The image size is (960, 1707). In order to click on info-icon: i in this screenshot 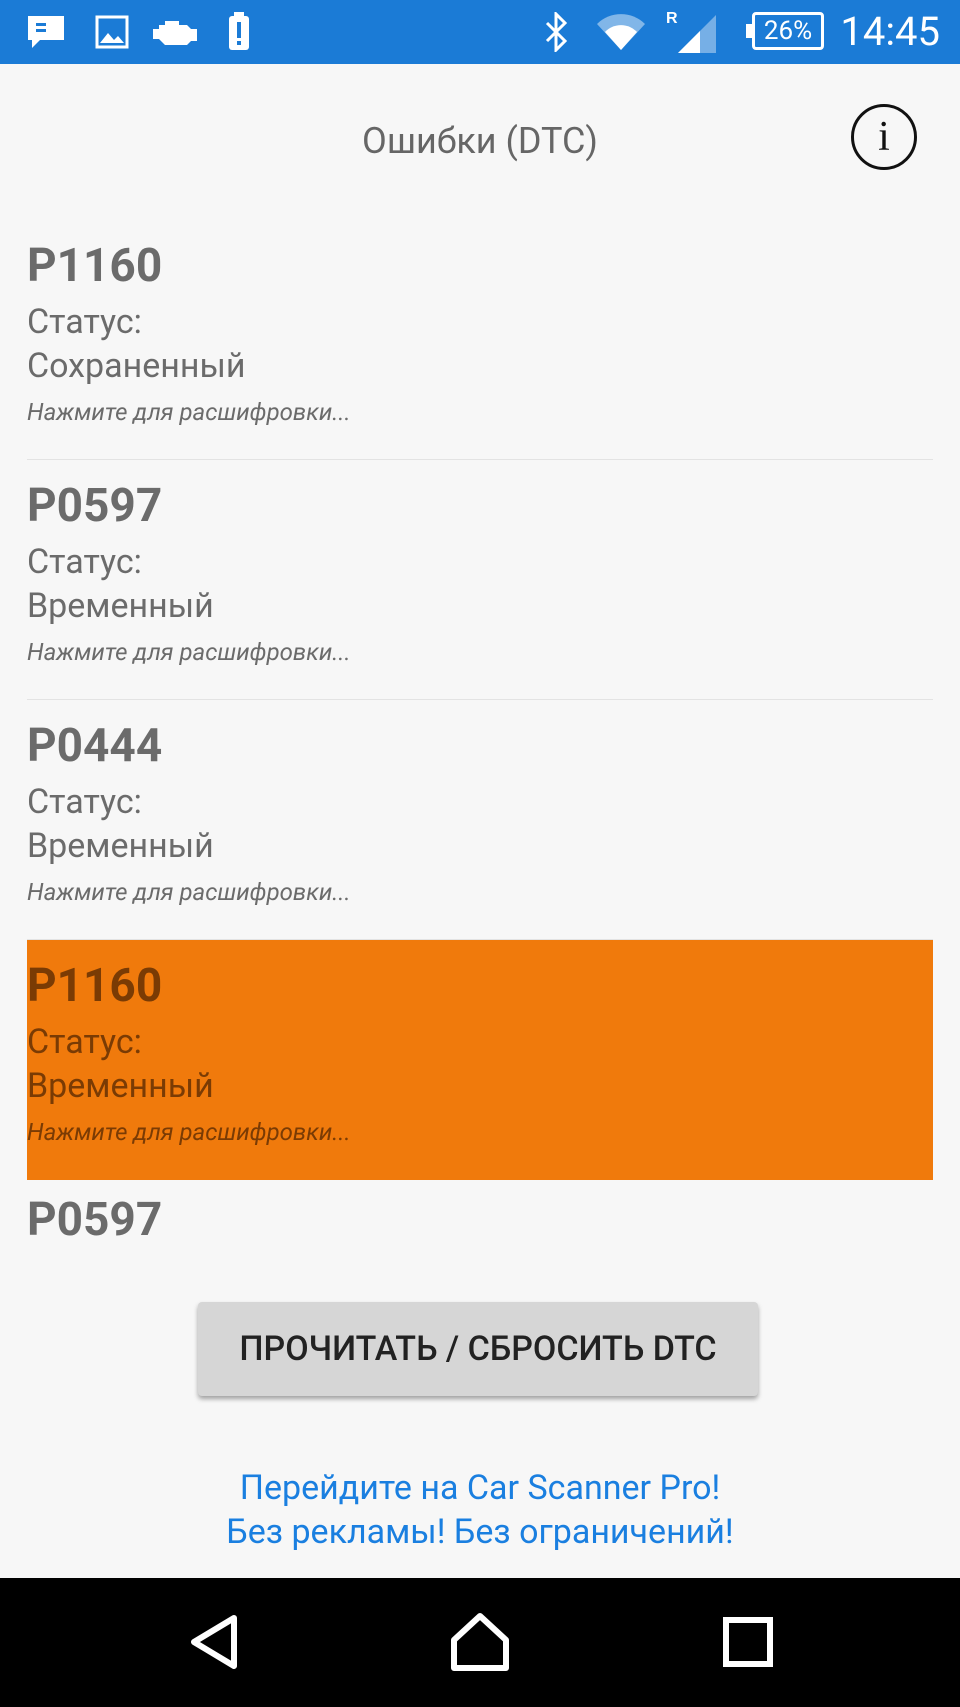, I will do `click(884, 137)`.